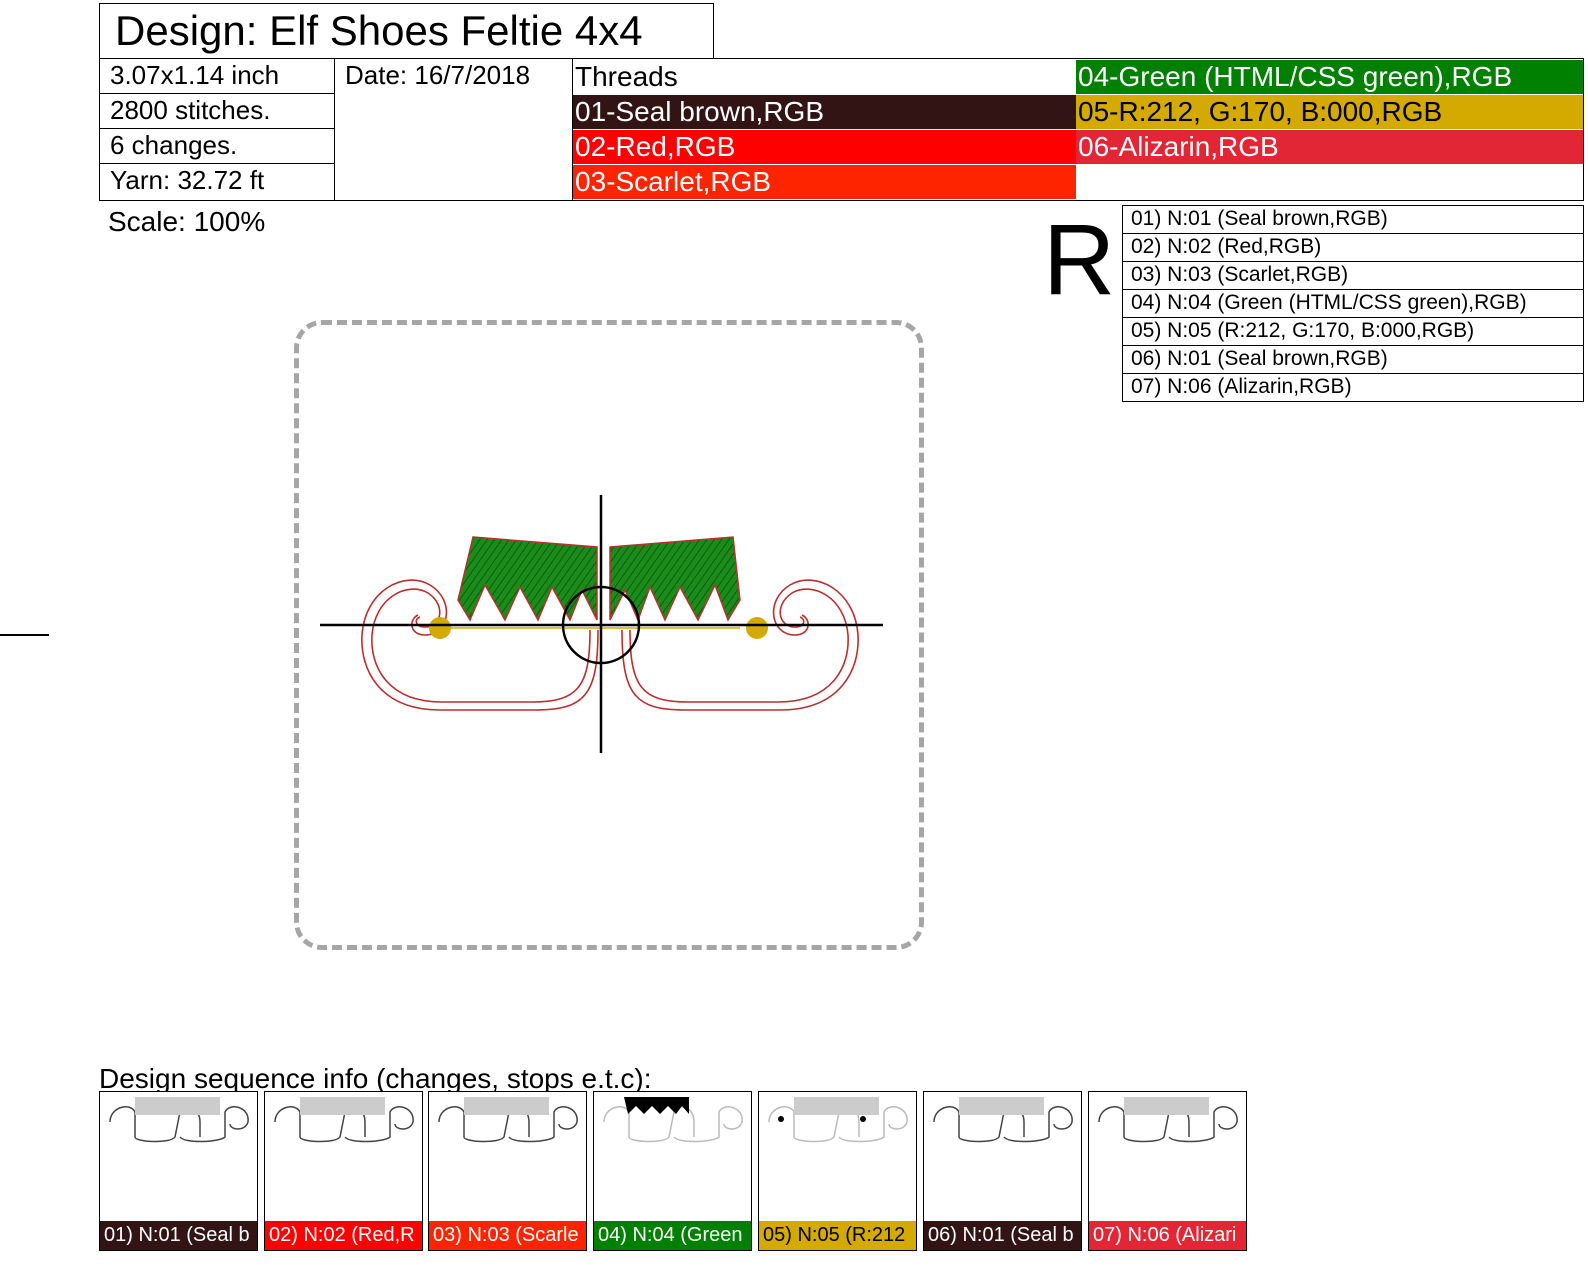 The image size is (1588, 1270). I want to click on design-preview, so click(601, 624).